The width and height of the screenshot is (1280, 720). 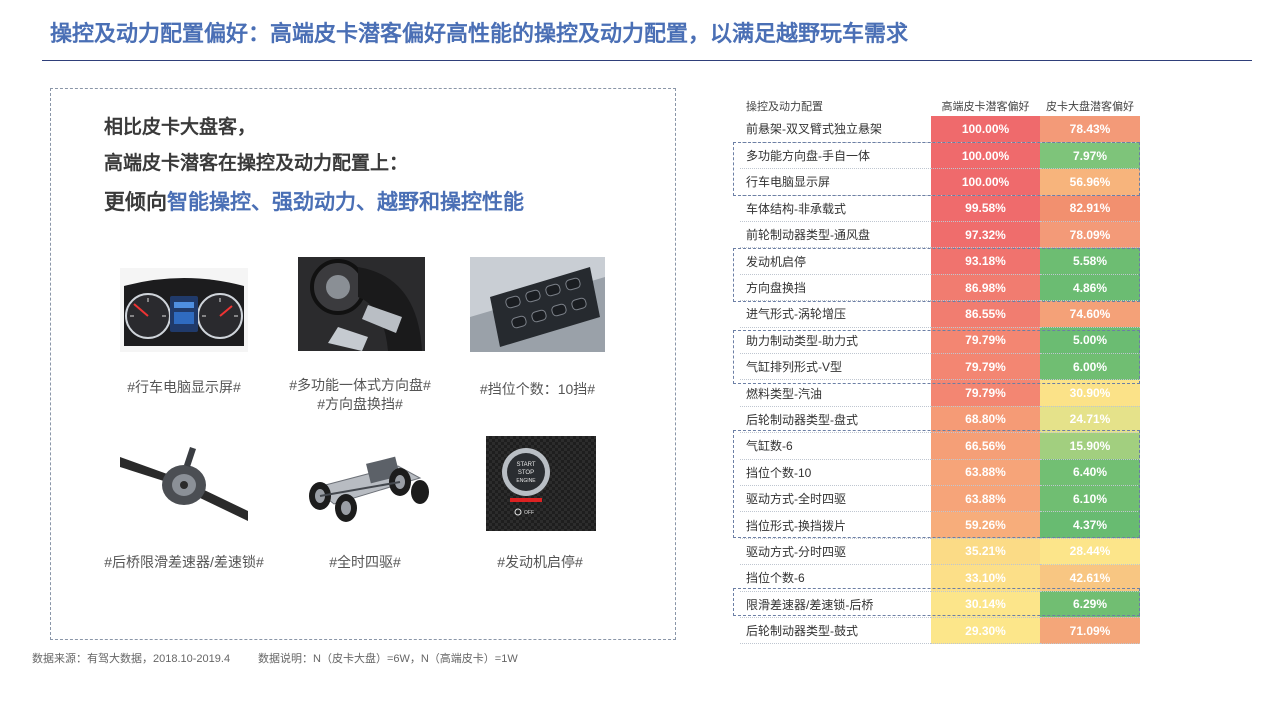 I want to click on config-name-cell: 燃料类型-汽油, so click(x=835, y=393).